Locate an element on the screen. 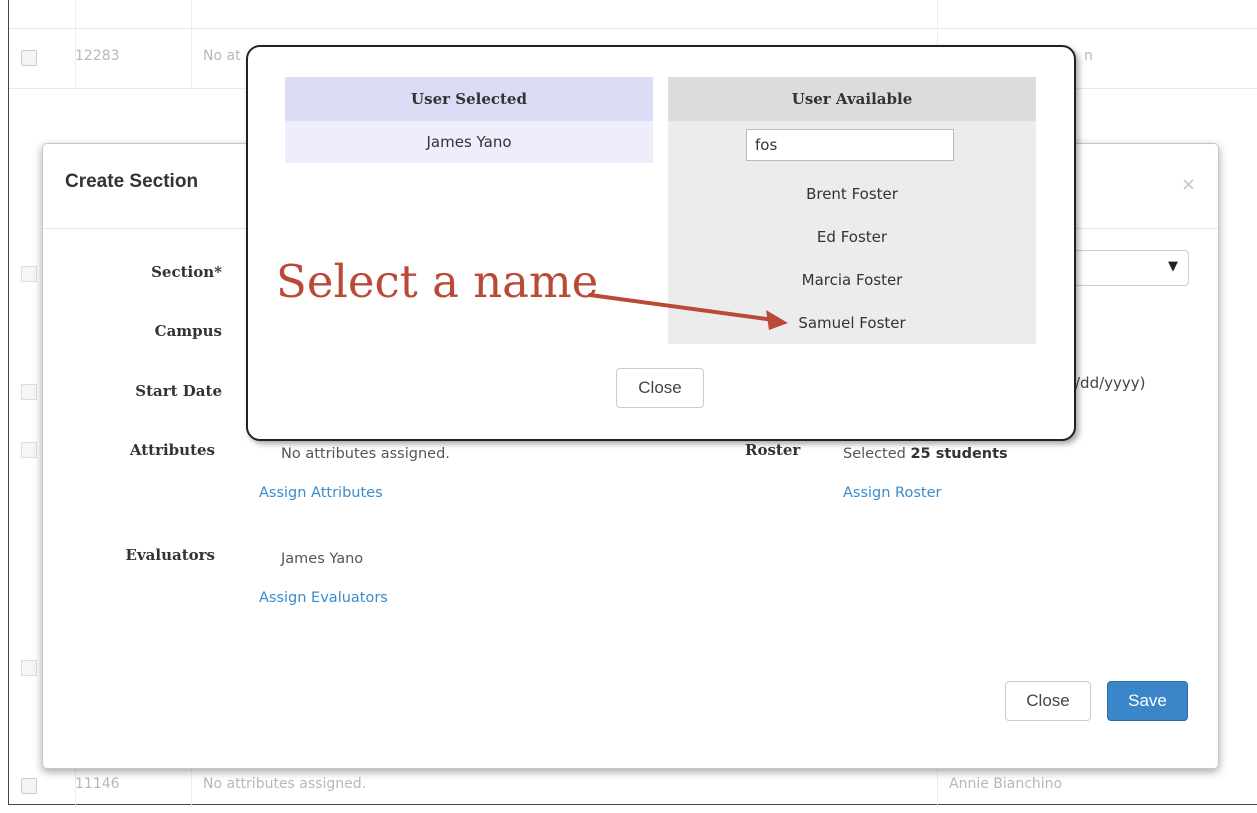 The height and width of the screenshot is (813, 1257). roster-label: Roster is located at coordinates (773, 450).